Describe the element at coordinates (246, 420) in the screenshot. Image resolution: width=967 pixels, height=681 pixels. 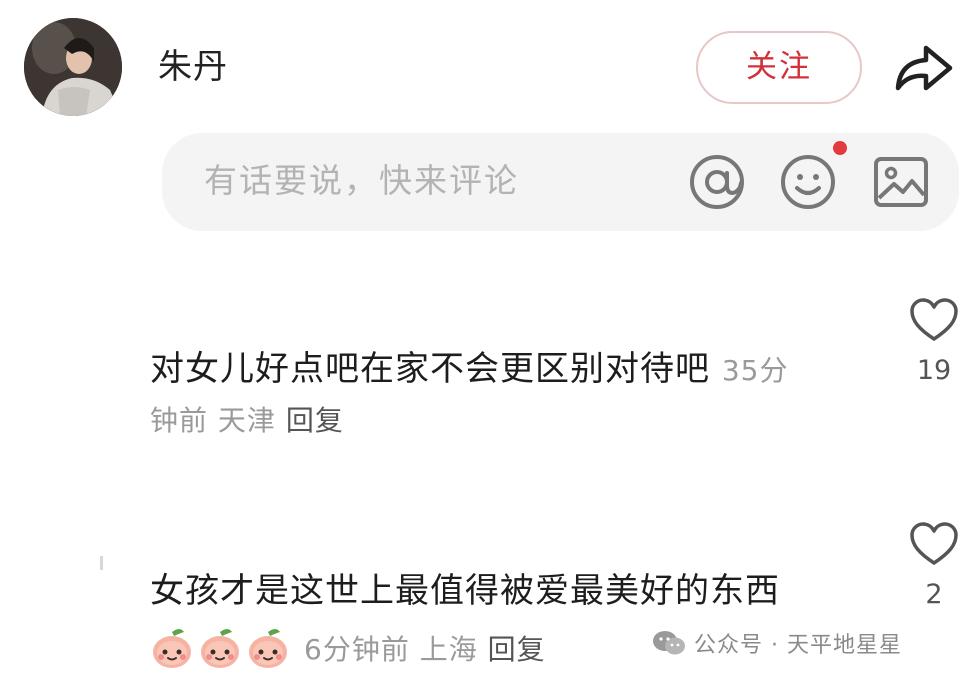
I see `comment-location: 天津` at that location.